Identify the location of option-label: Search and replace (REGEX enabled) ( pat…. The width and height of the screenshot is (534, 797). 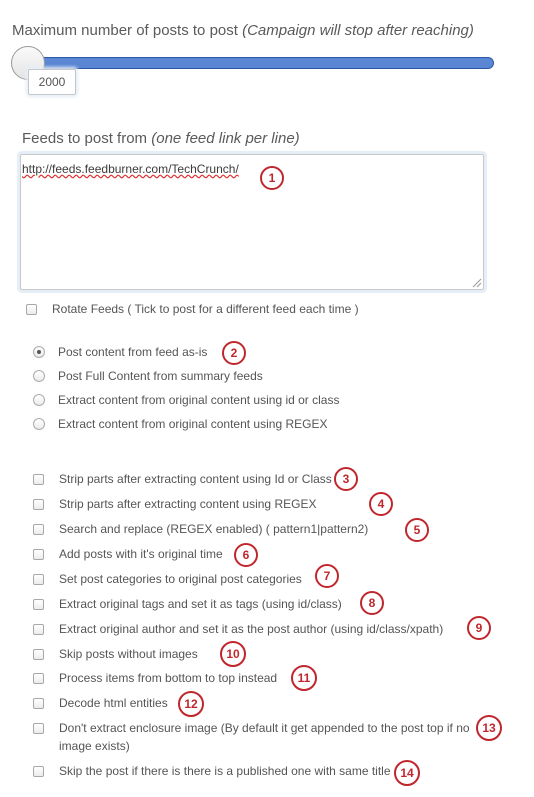
(214, 529).